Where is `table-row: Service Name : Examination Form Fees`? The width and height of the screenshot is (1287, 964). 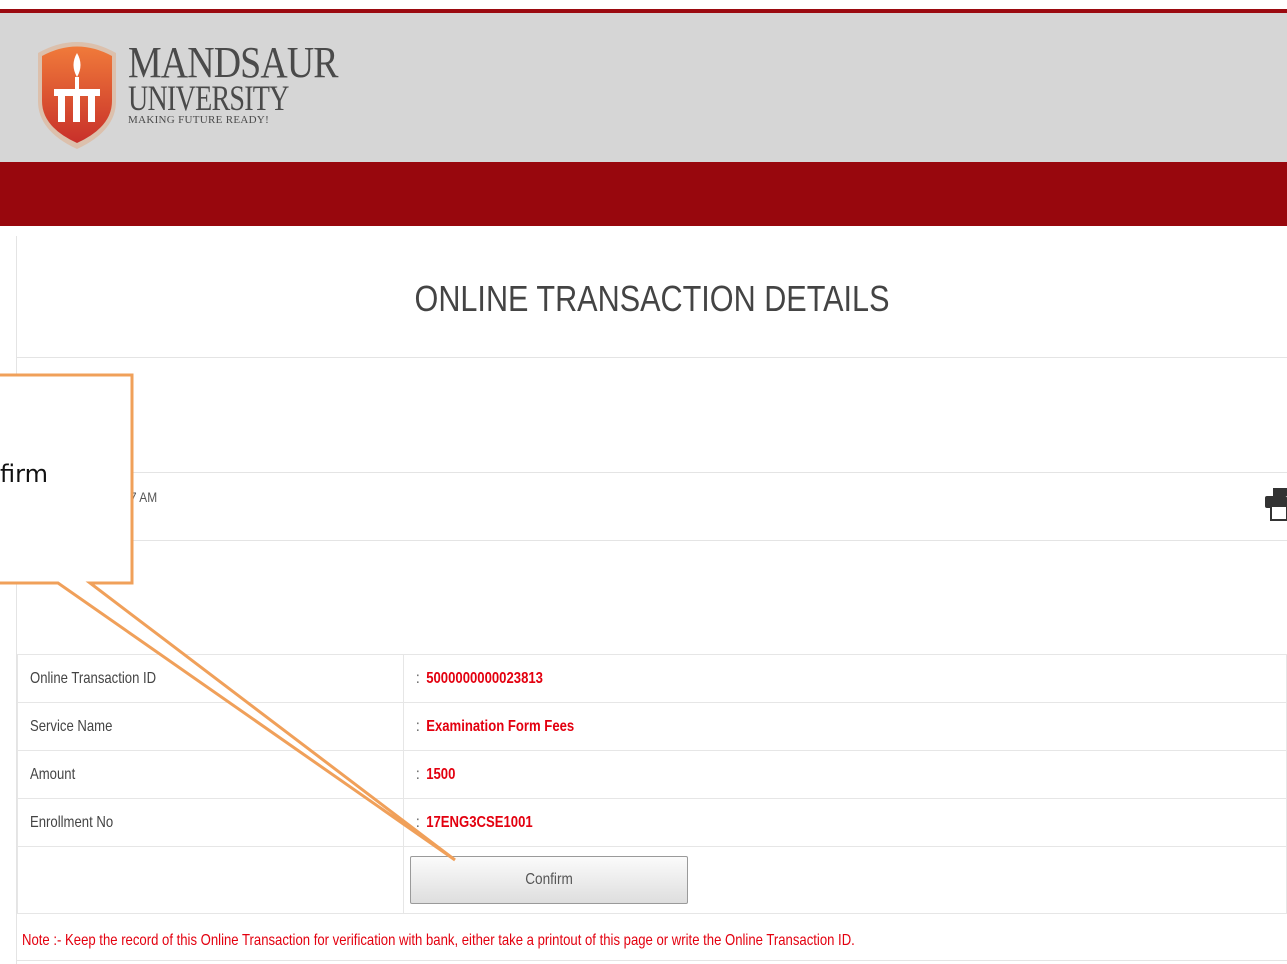 table-row: Service Name : Examination Form Fees is located at coordinates (652, 726).